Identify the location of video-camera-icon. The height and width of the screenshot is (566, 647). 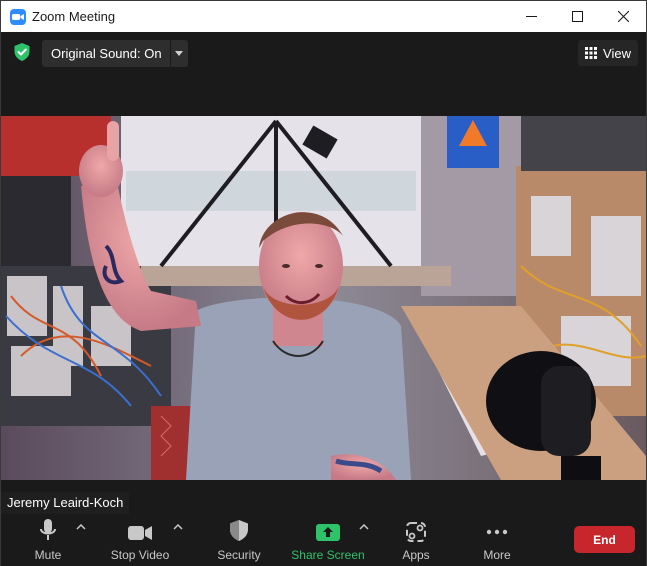
(140, 529).